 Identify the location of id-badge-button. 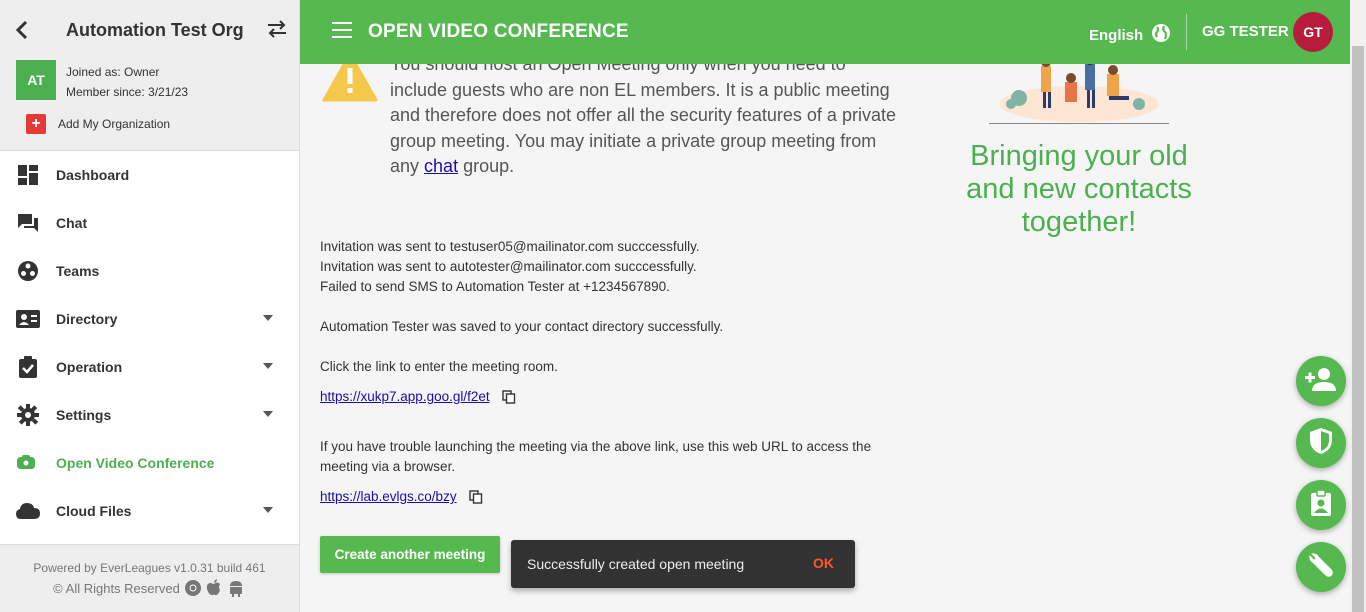
(1321, 505).